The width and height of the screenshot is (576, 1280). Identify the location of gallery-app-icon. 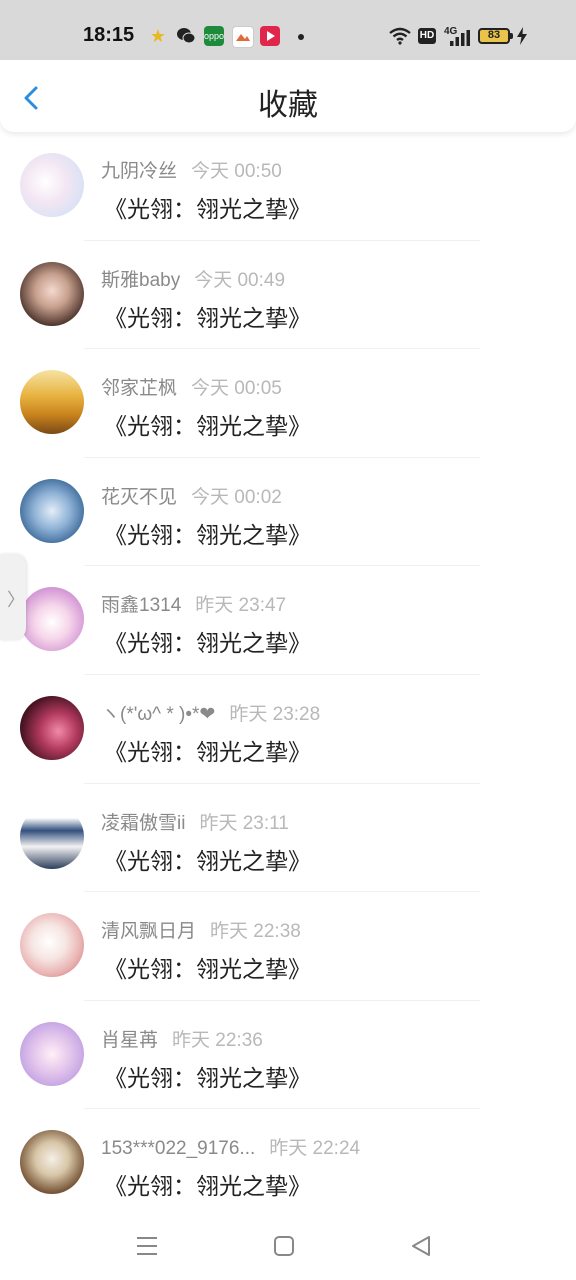
(243, 37).